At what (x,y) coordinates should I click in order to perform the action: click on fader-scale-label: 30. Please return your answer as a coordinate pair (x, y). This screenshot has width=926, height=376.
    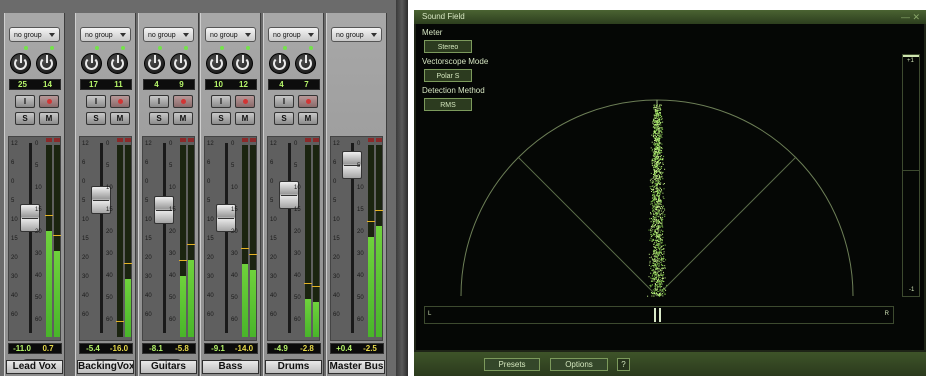
    Looking at the image, I should click on (210, 277).